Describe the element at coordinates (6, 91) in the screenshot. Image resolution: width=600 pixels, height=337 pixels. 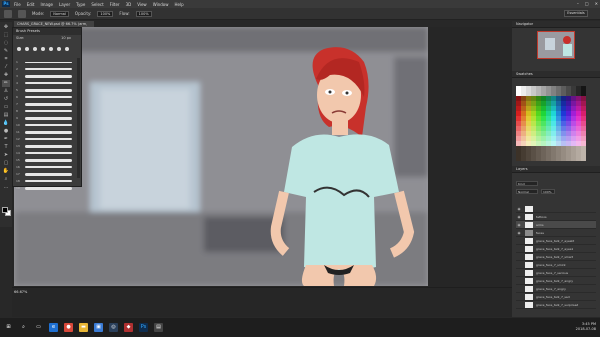
I see `clone-stamp-tool-icon: ♙` at that location.